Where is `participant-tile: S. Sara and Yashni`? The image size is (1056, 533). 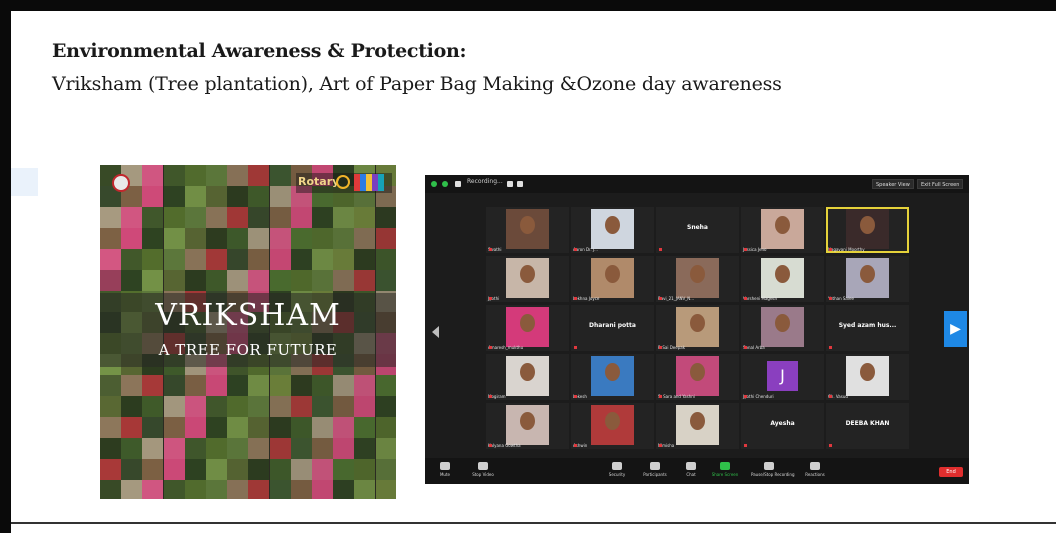 participant-tile: S. Sara and Yashni is located at coordinates (697, 377).